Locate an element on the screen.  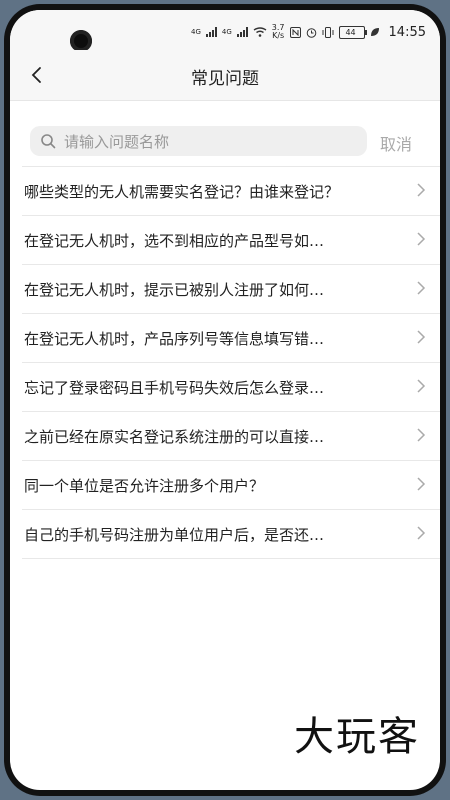
vibrate-icon is located at coordinates (328, 32).